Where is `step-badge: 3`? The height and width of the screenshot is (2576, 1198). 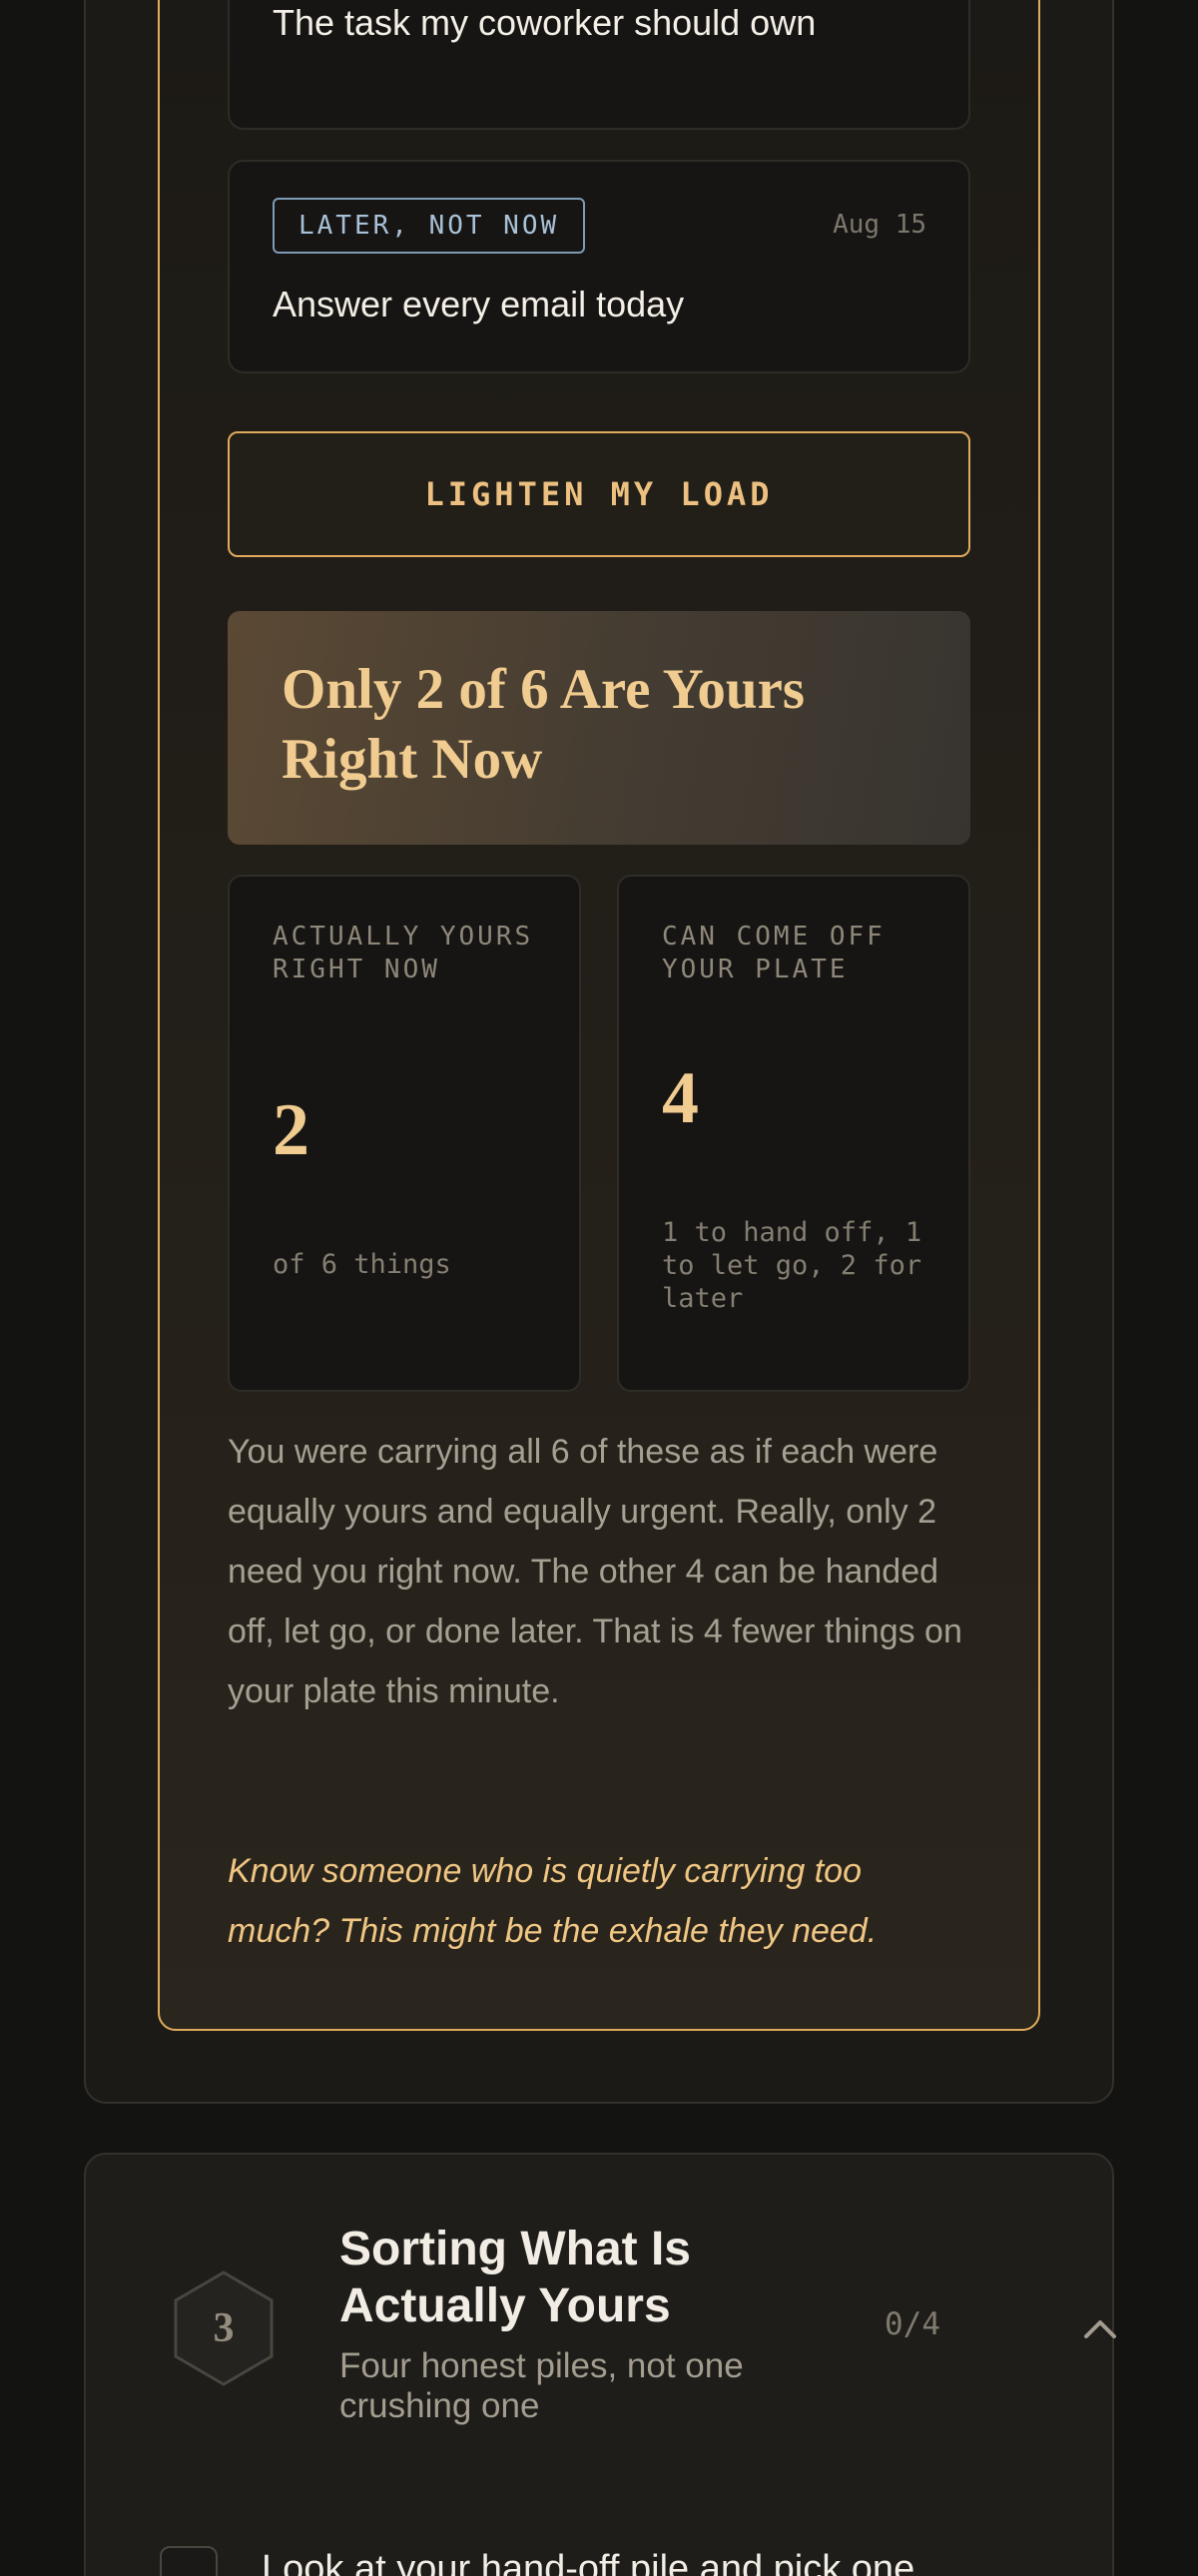 step-badge: 3 is located at coordinates (224, 2328).